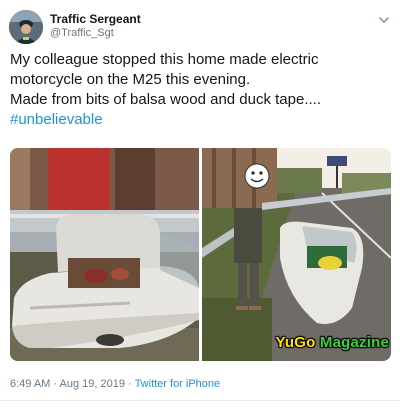 This screenshot has height=407, width=400. Describe the element at coordinates (92, 384) in the screenshot. I see `tweet-date: Aug 19, 2019` at that location.